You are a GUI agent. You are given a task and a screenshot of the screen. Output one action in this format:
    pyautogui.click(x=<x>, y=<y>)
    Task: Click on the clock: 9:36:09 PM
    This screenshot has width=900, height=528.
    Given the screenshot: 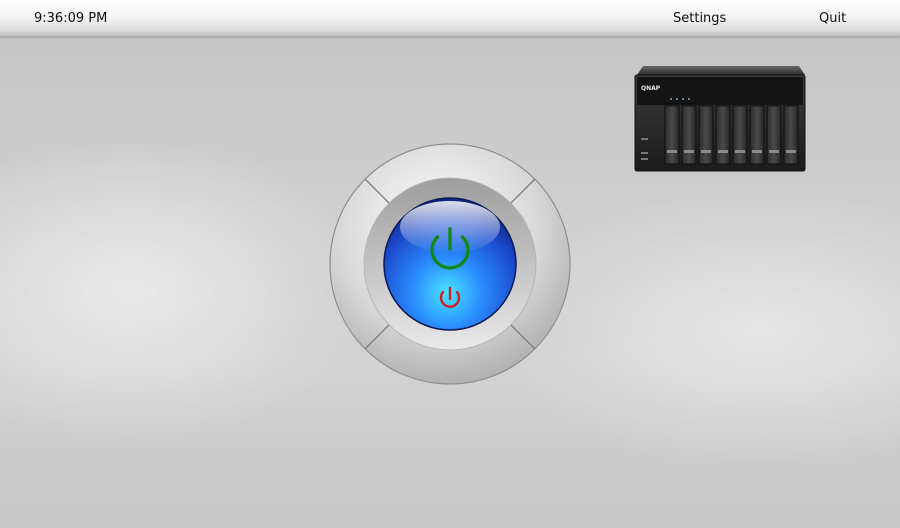 What is the action you would take?
    pyautogui.click(x=71, y=18)
    